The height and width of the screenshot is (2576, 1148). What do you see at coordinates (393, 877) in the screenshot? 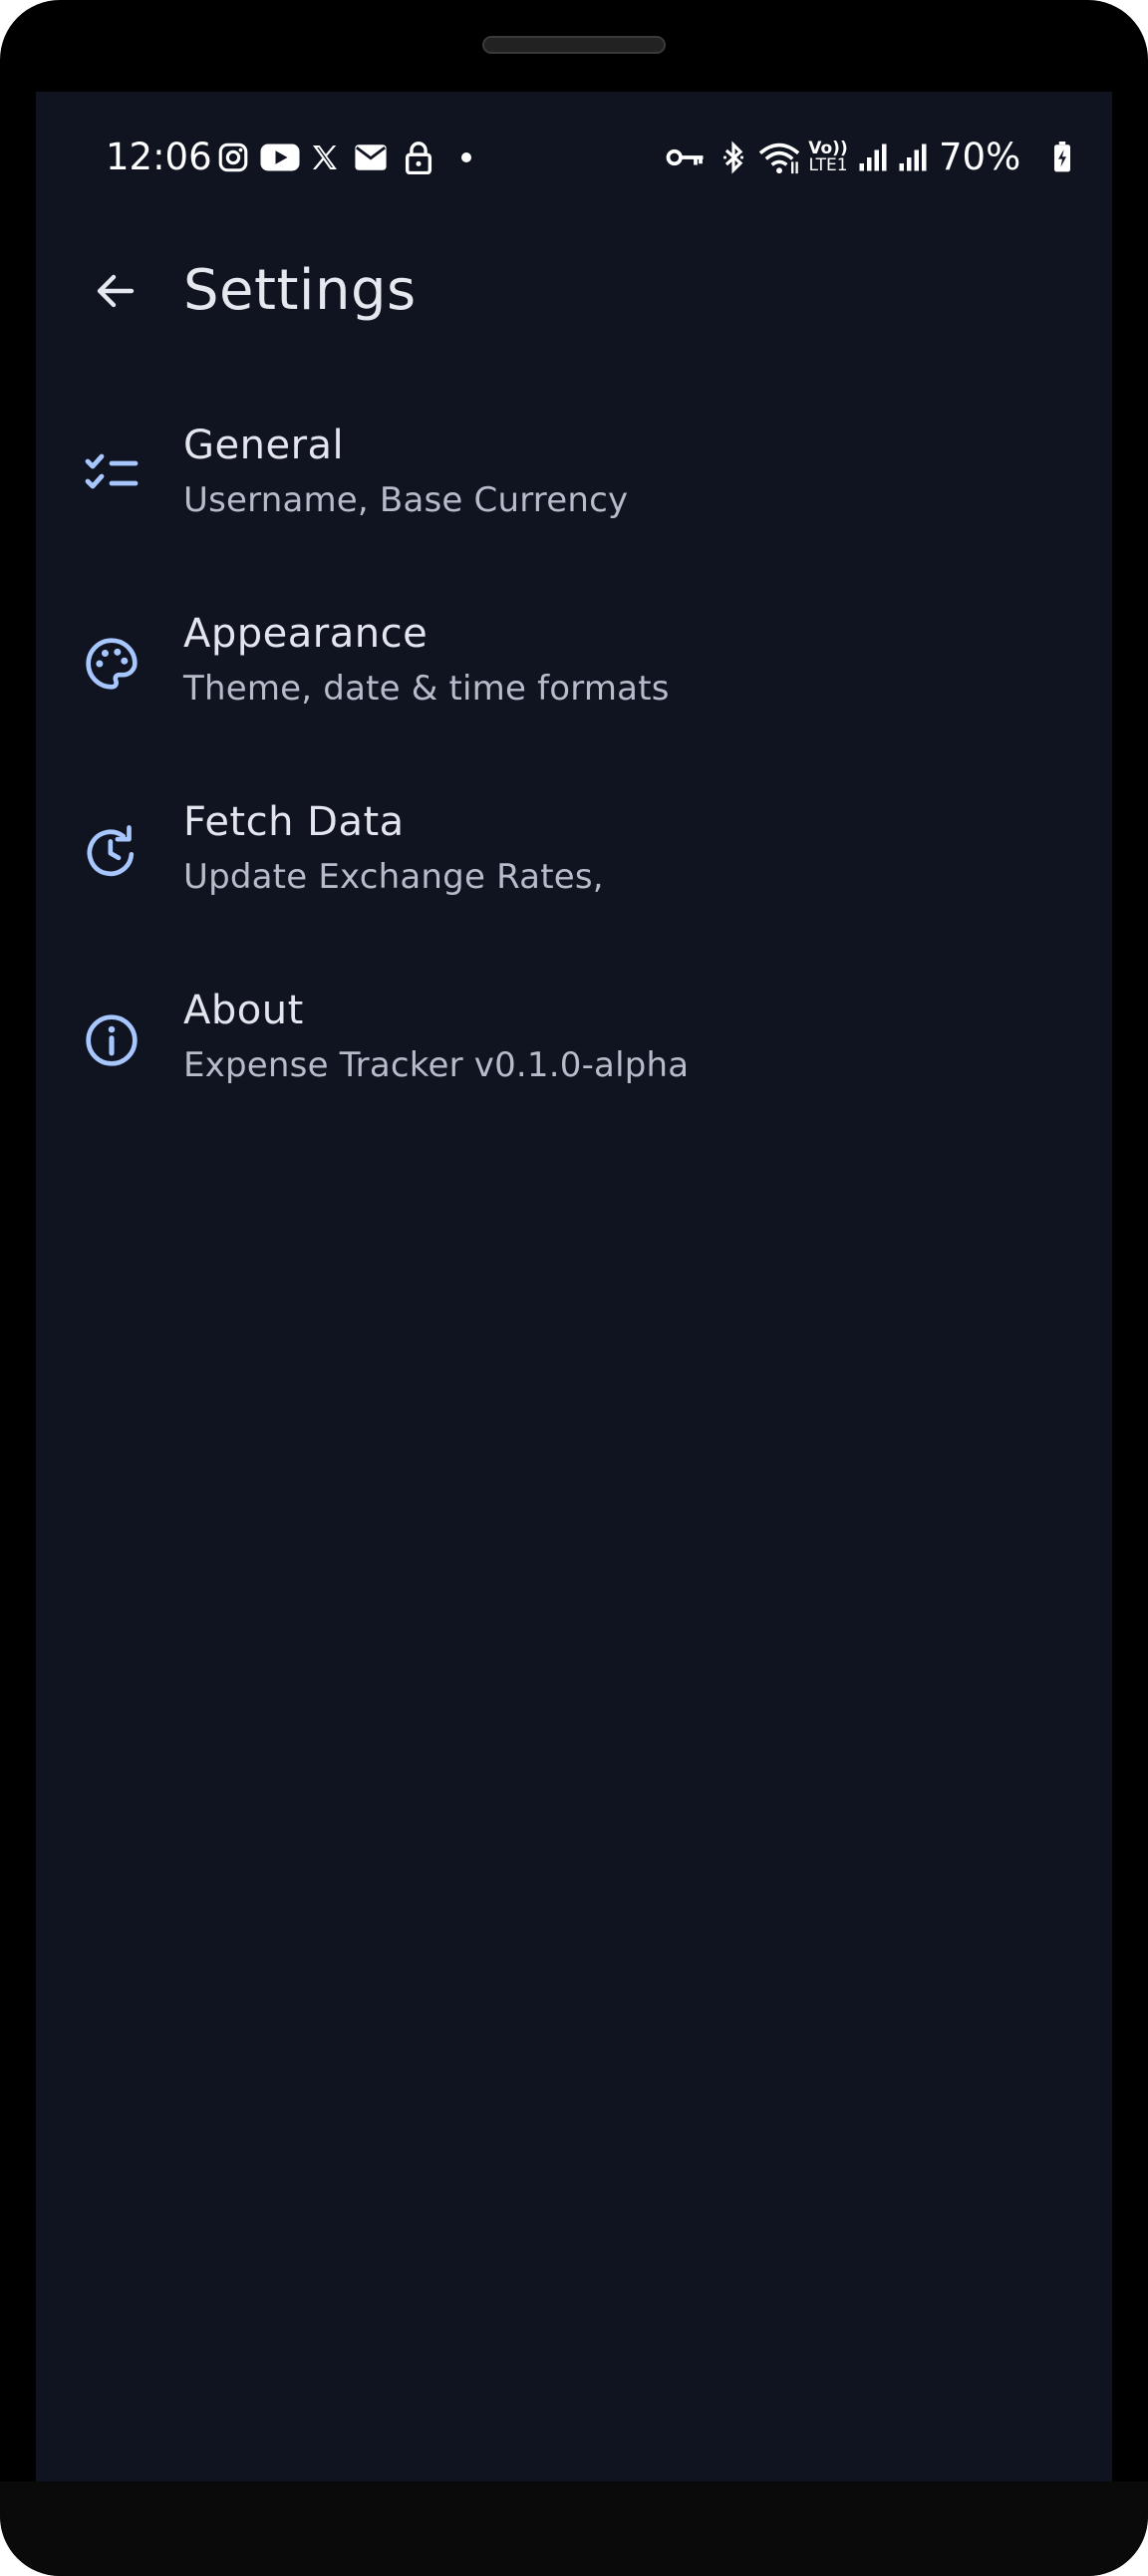
I see `settings-item-subtitle: Update Exchange Rates,` at bounding box center [393, 877].